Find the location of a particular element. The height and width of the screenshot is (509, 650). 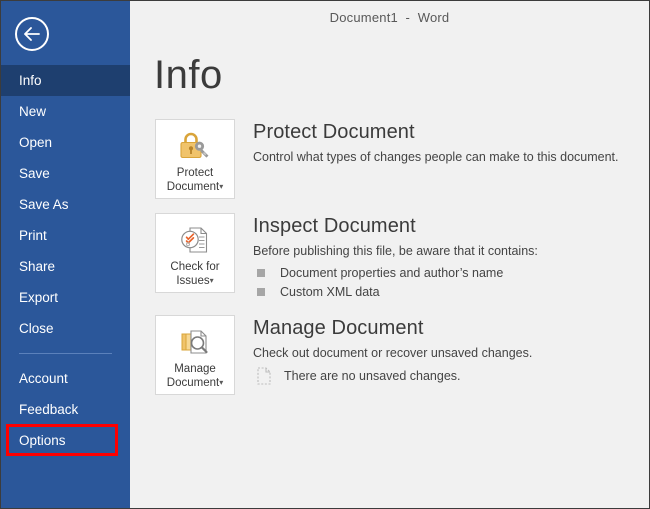

sidebar-item-label: Print is located at coordinates (33, 235).